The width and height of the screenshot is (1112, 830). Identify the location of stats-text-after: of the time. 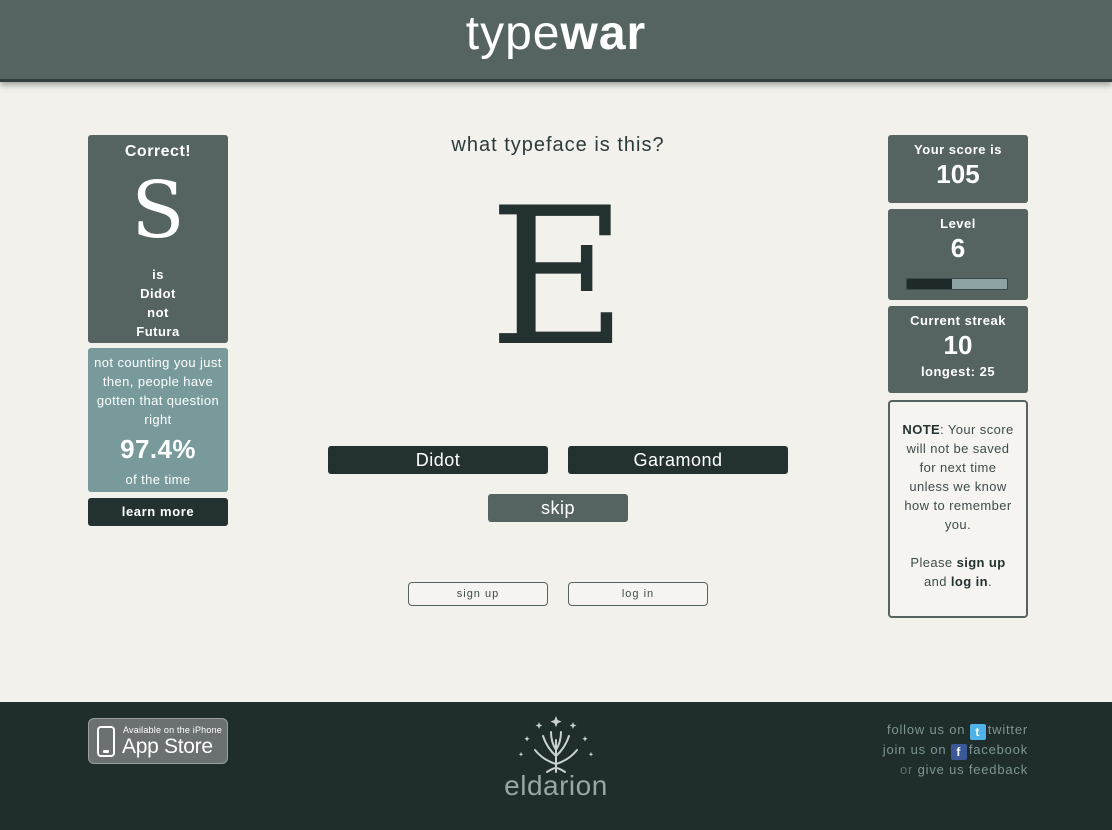
(158, 479).